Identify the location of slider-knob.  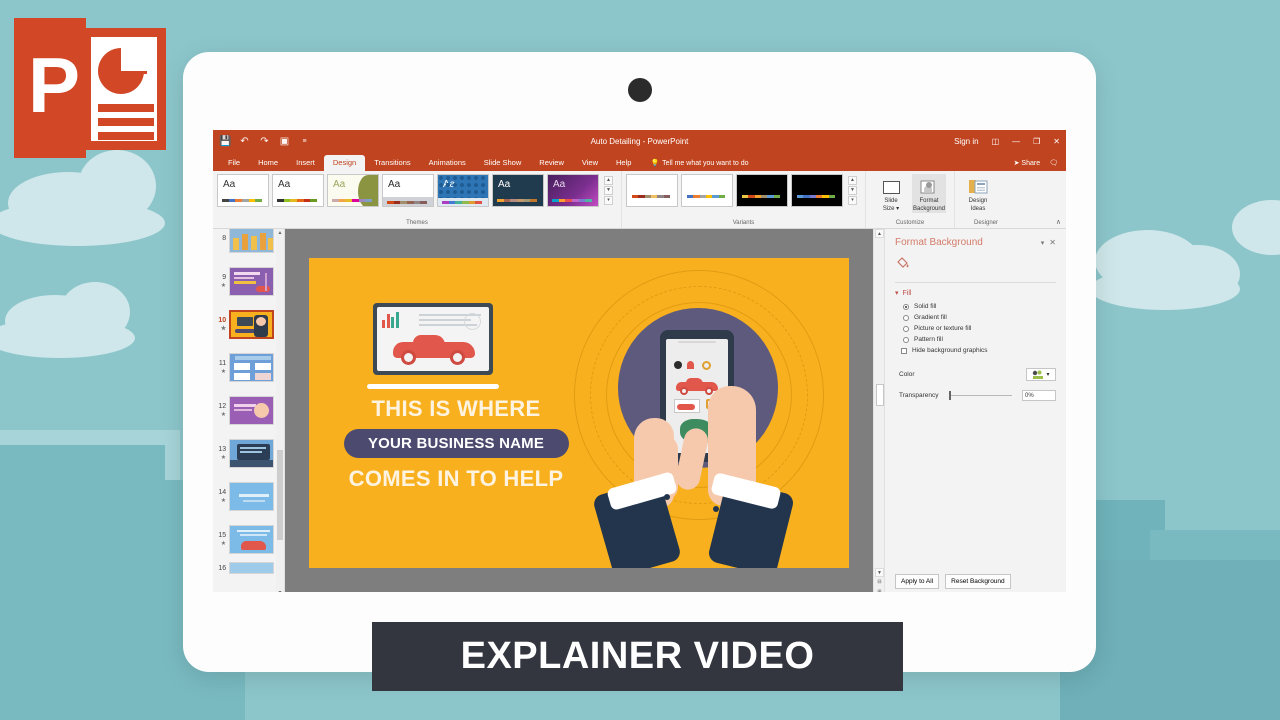
(949, 395).